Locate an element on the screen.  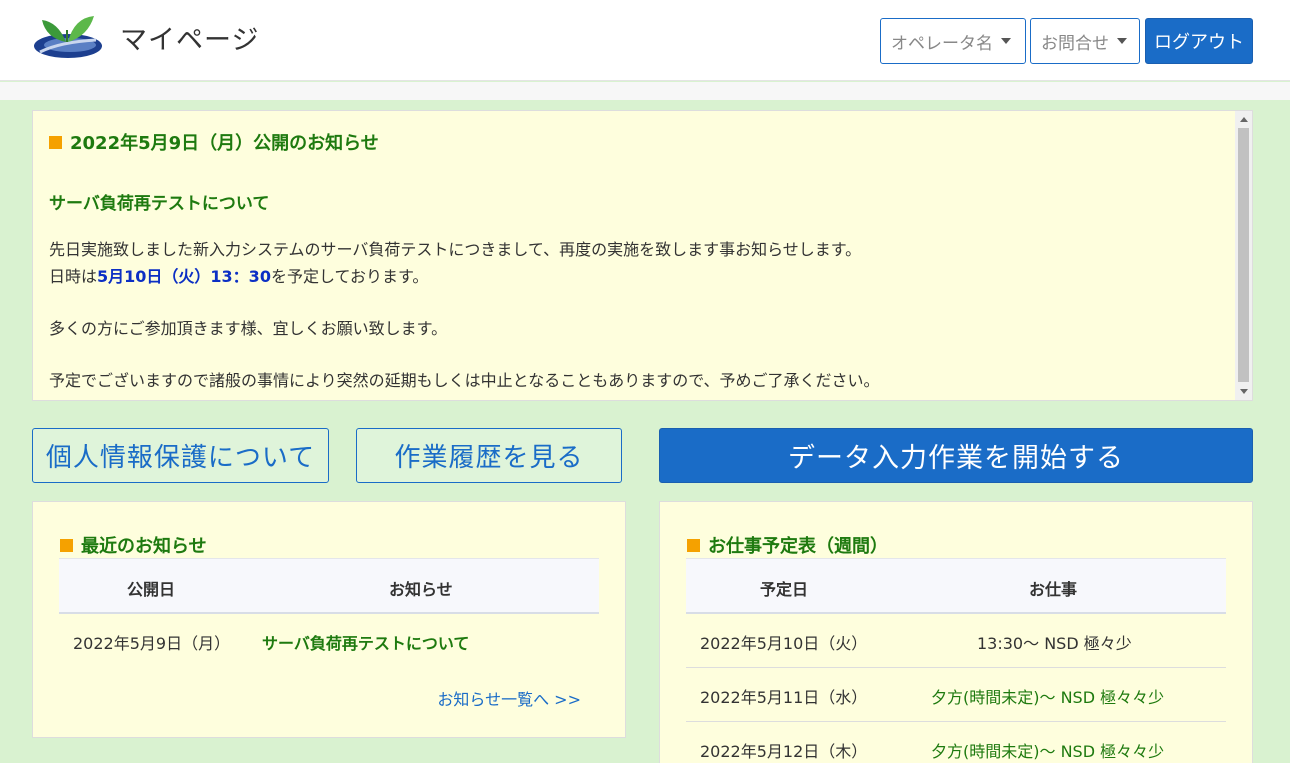
notice-subtitle: サーバ負荷再テストについて is located at coordinates (159, 204).